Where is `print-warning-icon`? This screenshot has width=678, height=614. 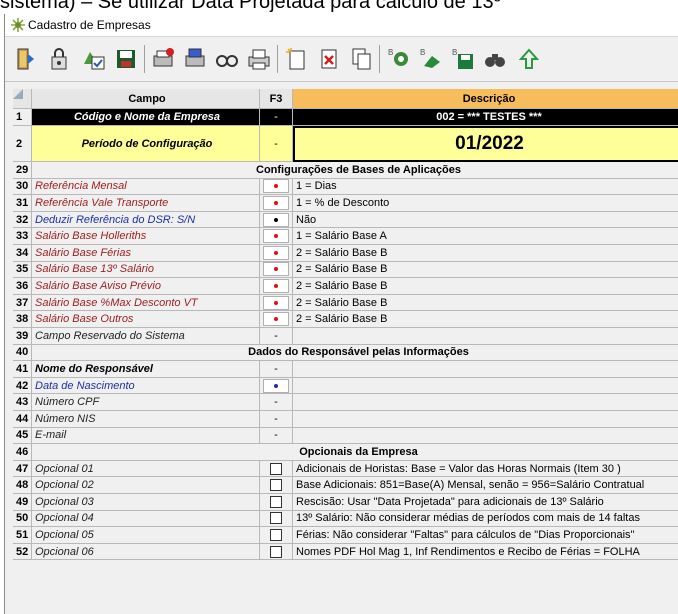
print-warning-icon is located at coordinates (163, 59).